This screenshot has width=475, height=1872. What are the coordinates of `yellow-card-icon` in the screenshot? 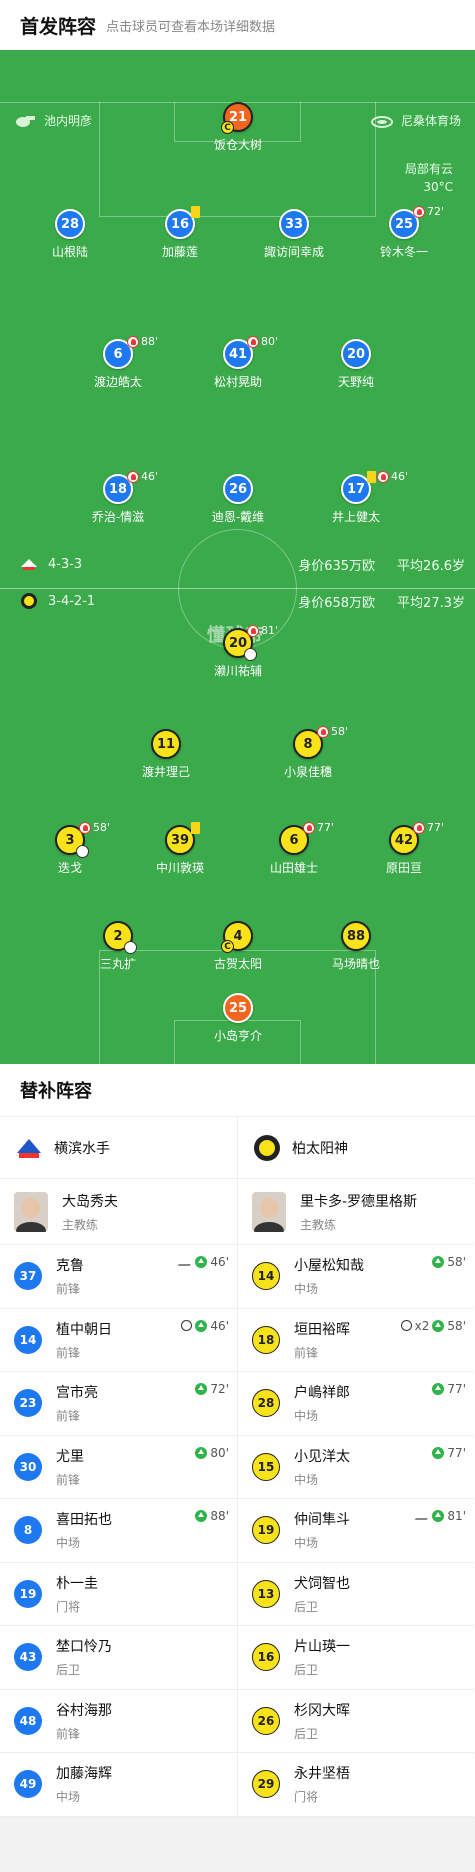 It's located at (195, 828).